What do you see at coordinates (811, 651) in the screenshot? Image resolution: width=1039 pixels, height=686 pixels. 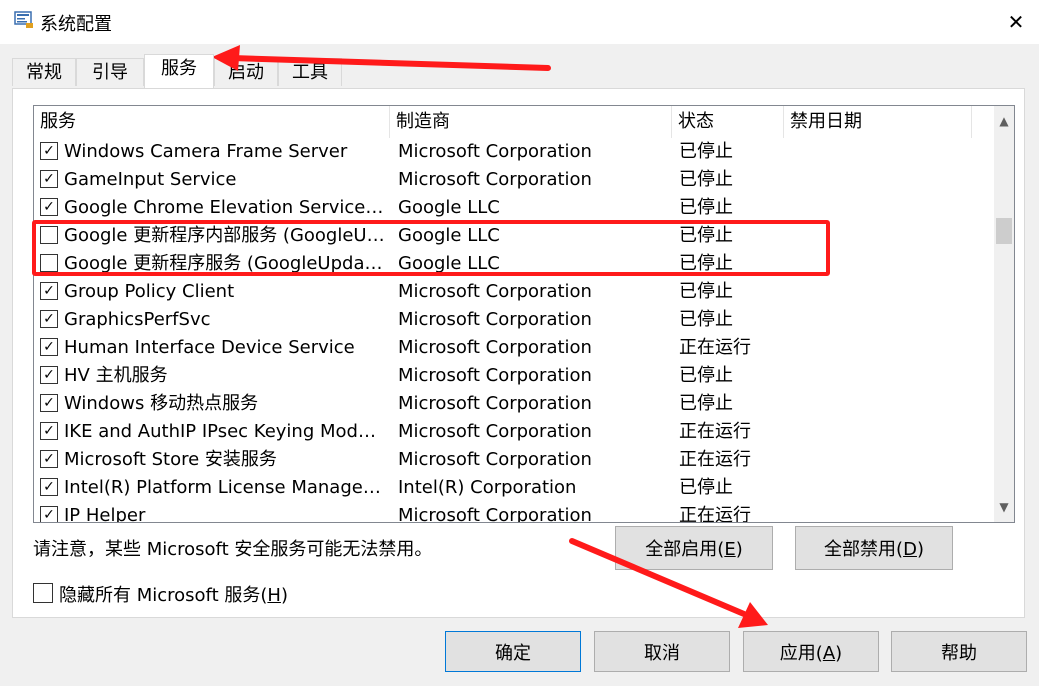 I see `apply-button: 应用(A)` at bounding box center [811, 651].